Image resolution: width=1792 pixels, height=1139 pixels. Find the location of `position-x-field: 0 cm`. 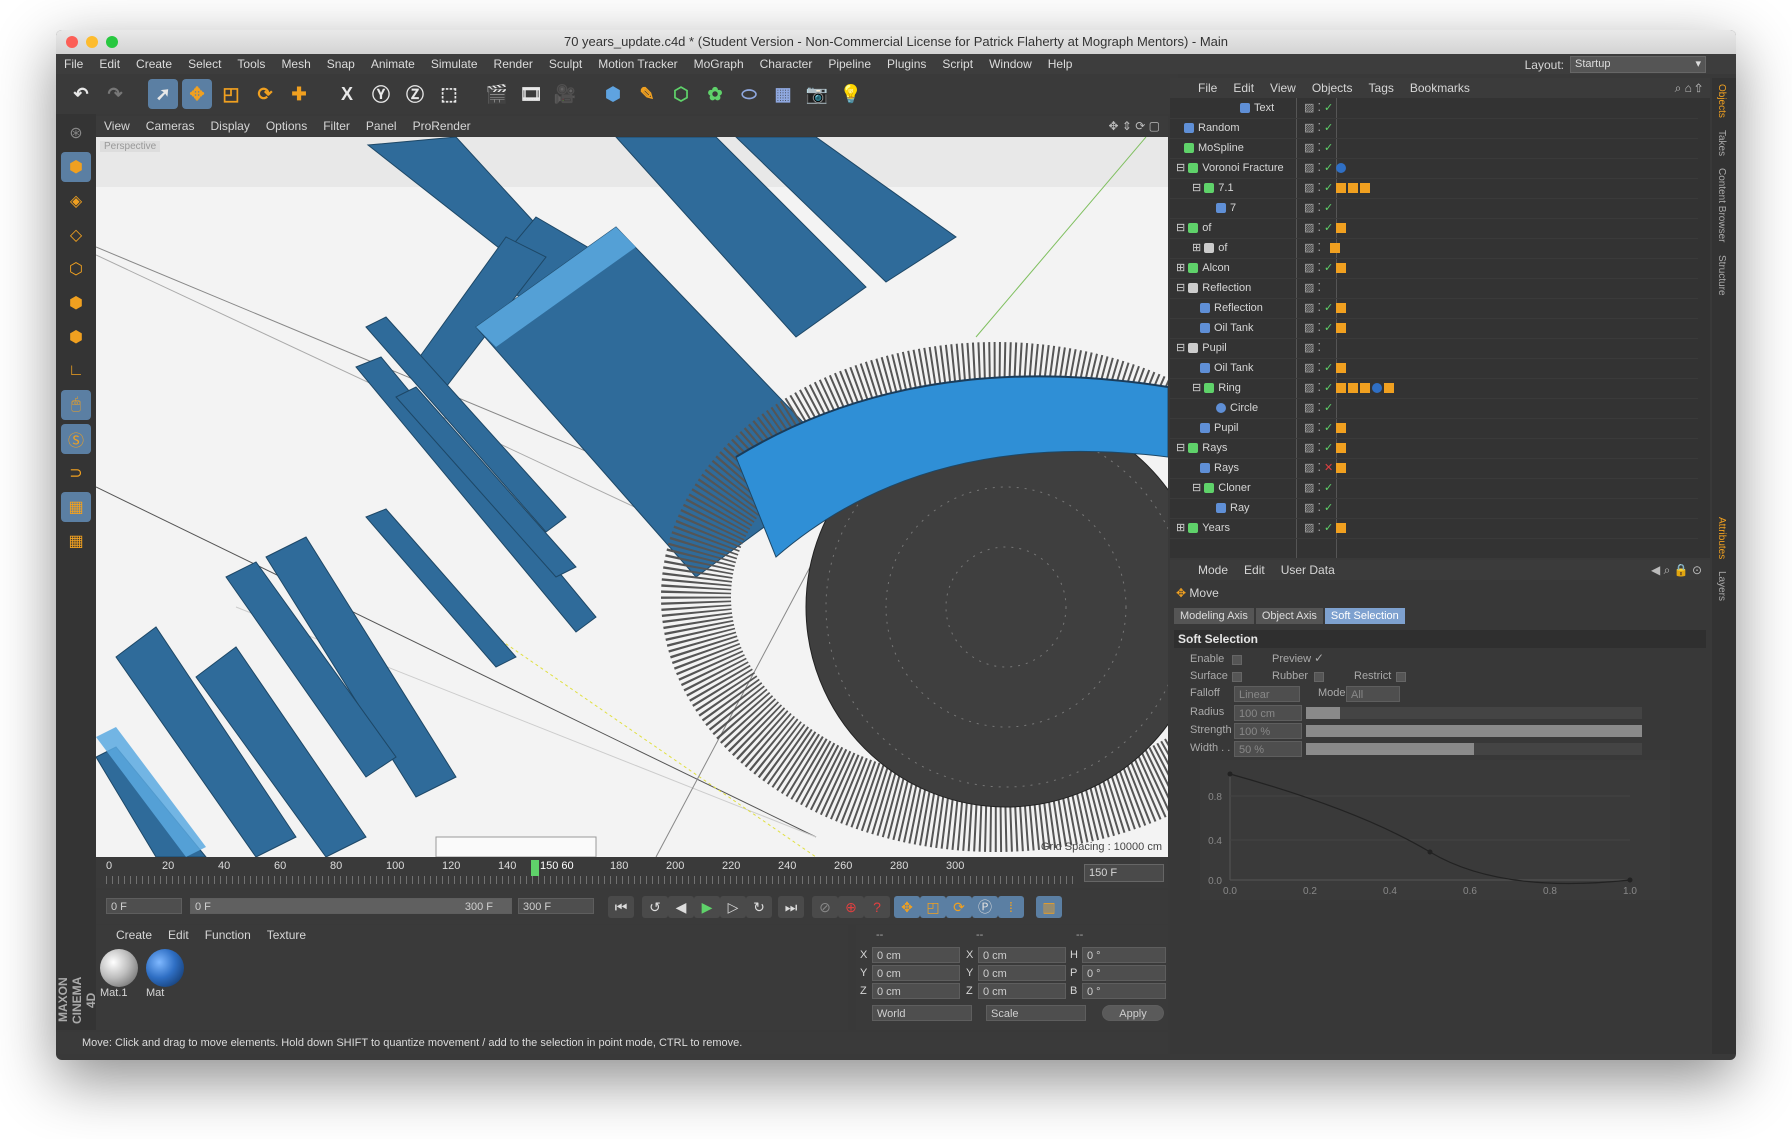

position-x-field: 0 cm is located at coordinates (916, 955).